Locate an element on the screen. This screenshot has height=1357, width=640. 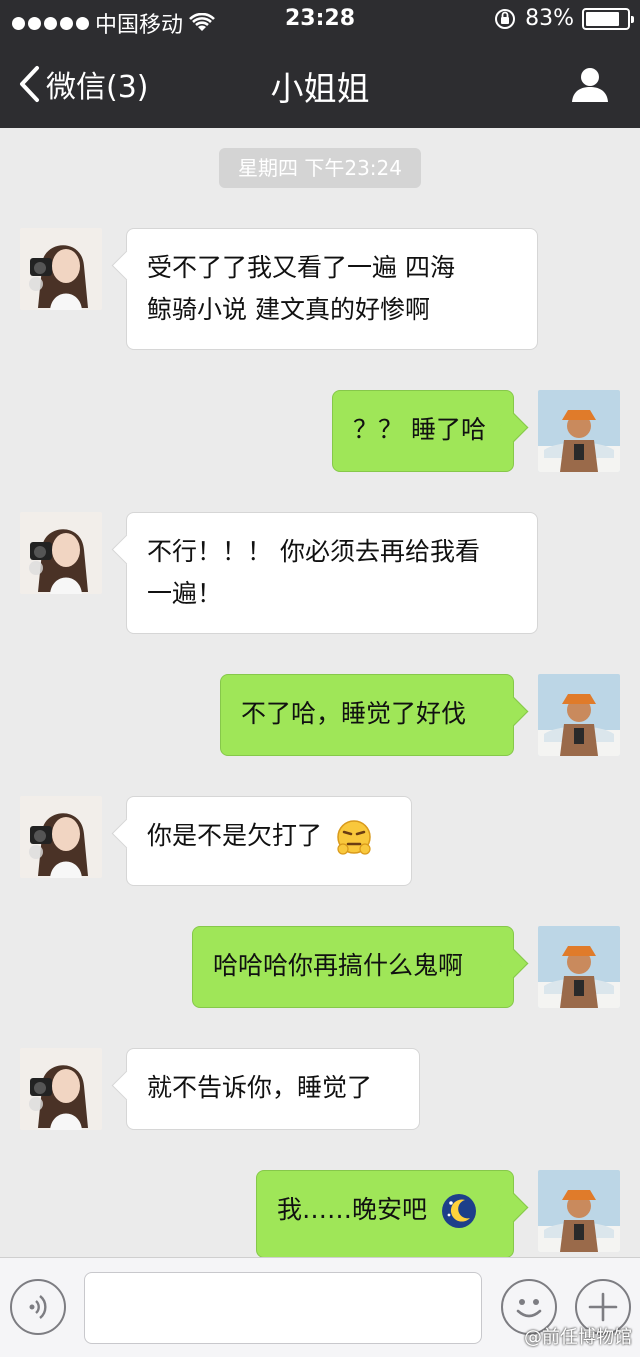
message-bubble-outgoing: 哈哈哈你再搞什么鬼啊 is located at coordinates (353, 967).